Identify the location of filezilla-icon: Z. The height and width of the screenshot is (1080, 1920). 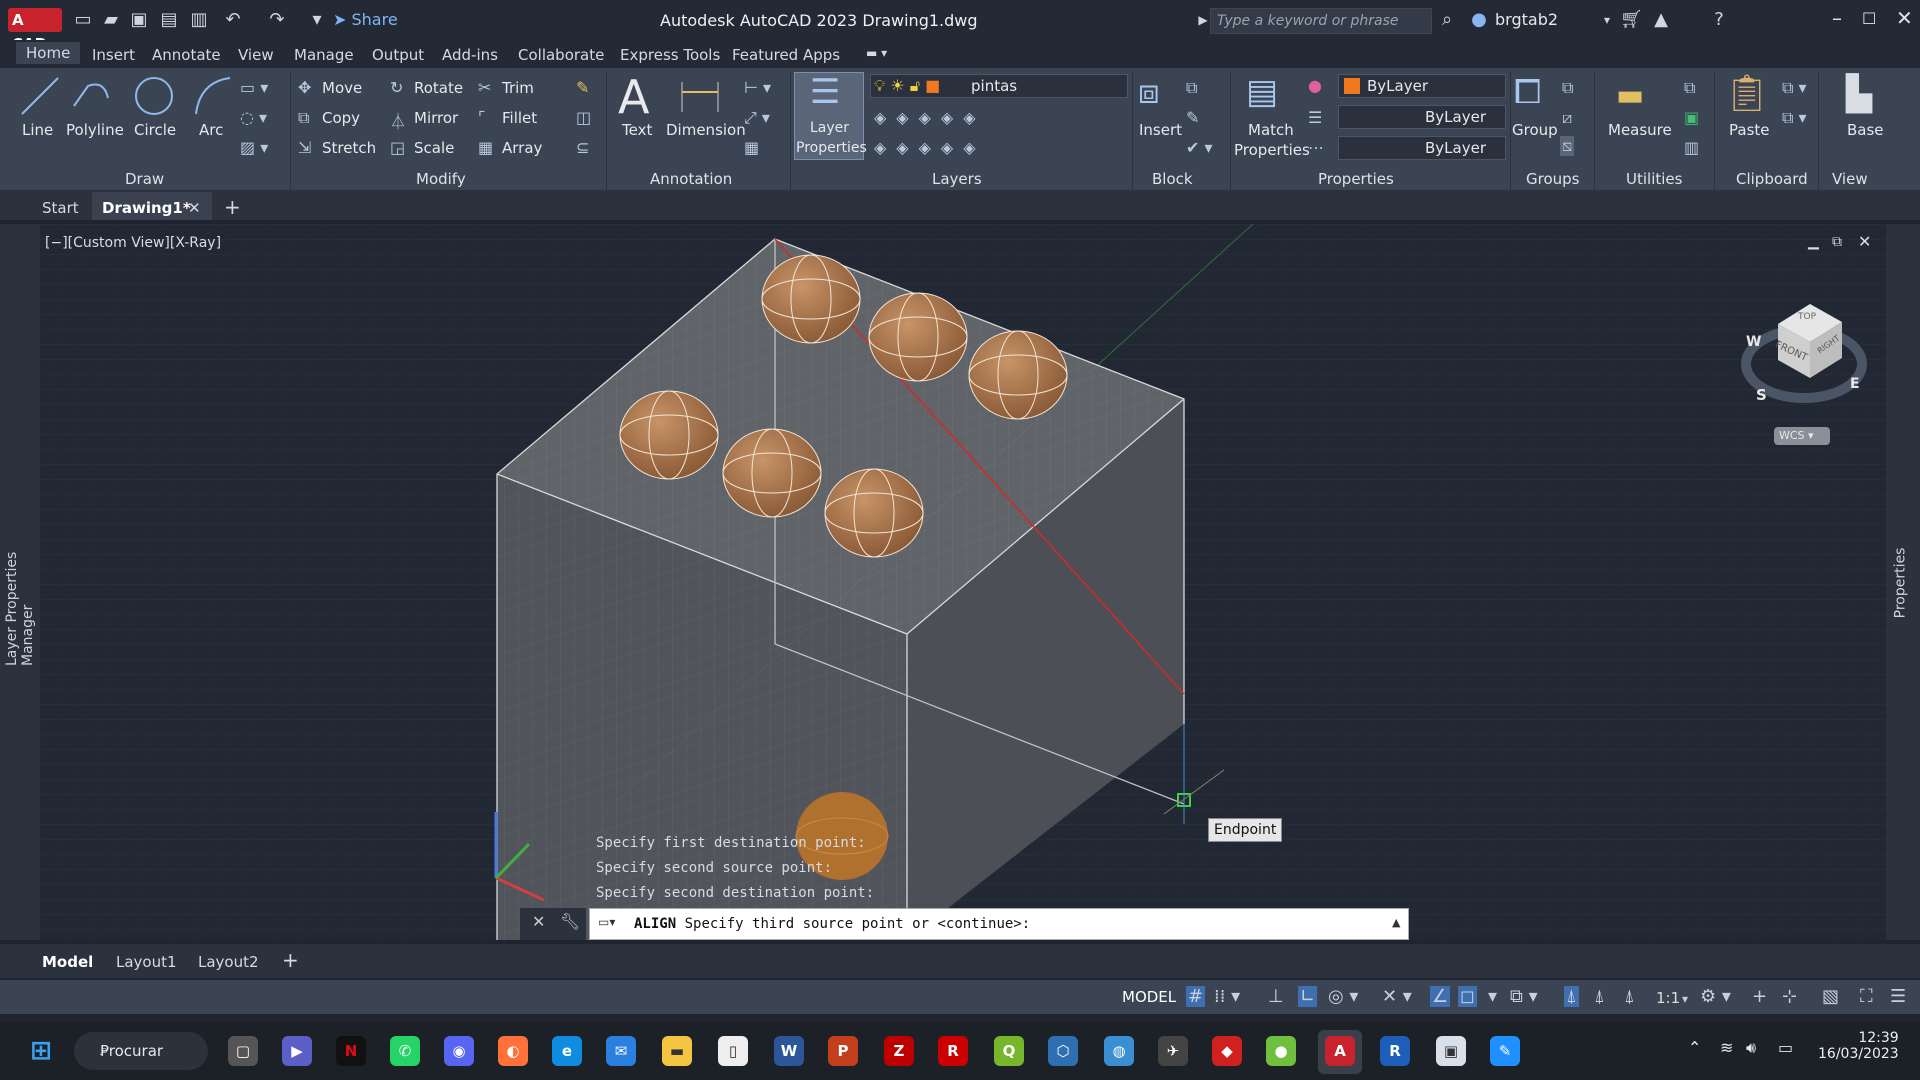
(899, 1051).